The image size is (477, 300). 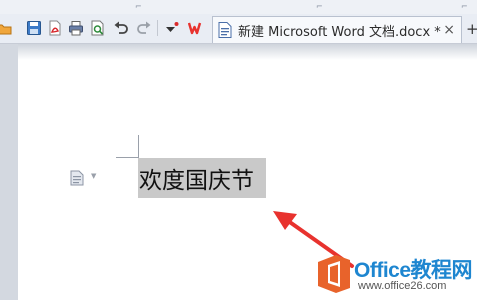 What do you see at coordinates (127, 157) in the screenshot?
I see `margin-marker-horizontal` at bounding box center [127, 157].